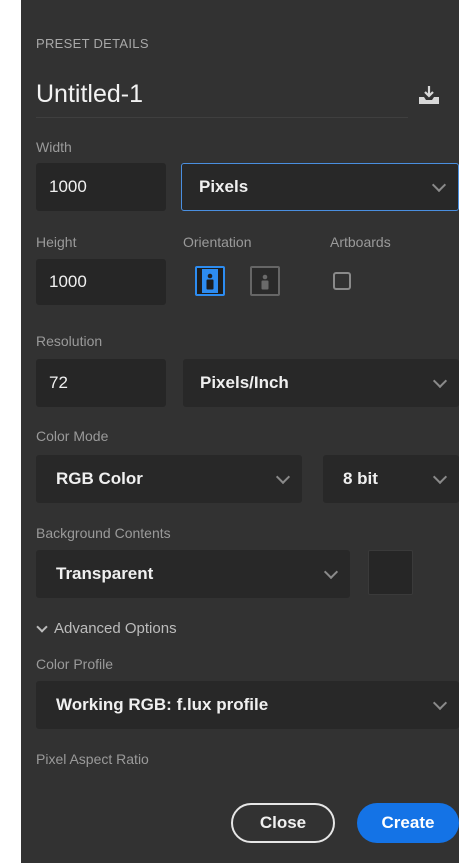 Image resolution: width=459 pixels, height=863 pixels. What do you see at coordinates (408, 823) in the screenshot?
I see `create-button: Create` at bounding box center [408, 823].